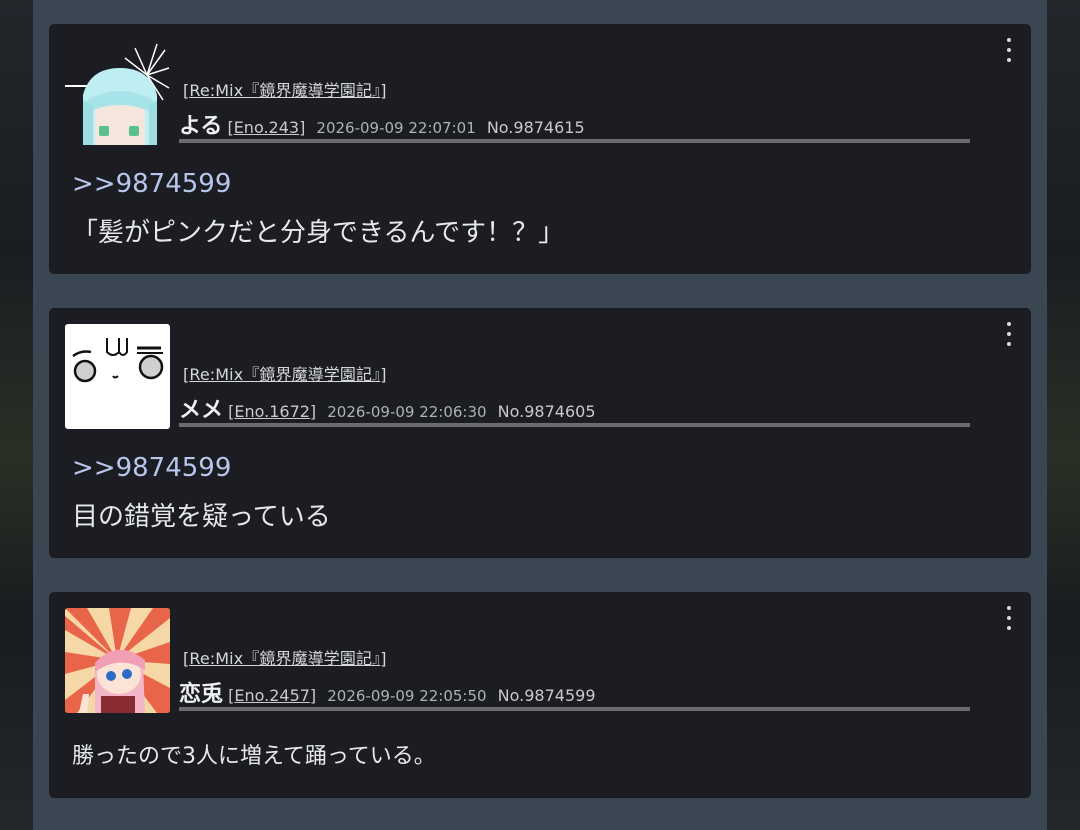 The image size is (1080, 830). I want to click on eno-link: Eno.243, so click(266, 127).